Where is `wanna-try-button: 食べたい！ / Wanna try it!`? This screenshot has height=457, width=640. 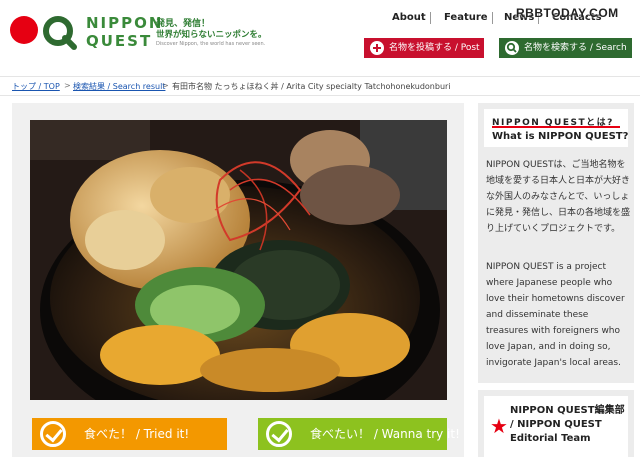
wanna-try-button: 食べたい！ / Wanna try it! is located at coordinates (359, 434).